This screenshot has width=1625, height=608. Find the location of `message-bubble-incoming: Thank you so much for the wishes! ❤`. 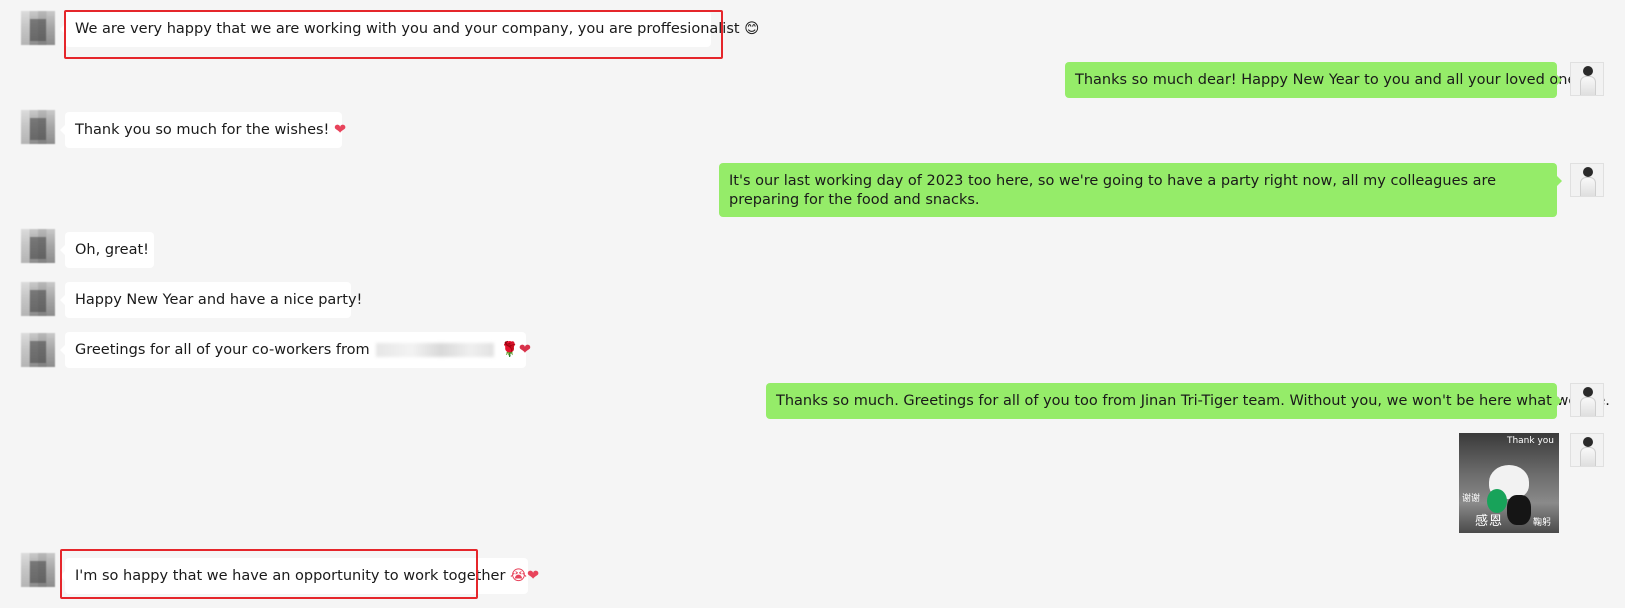

message-bubble-incoming: Thank you so much for the wishes! ❤ is located at coordinates (203, 130).